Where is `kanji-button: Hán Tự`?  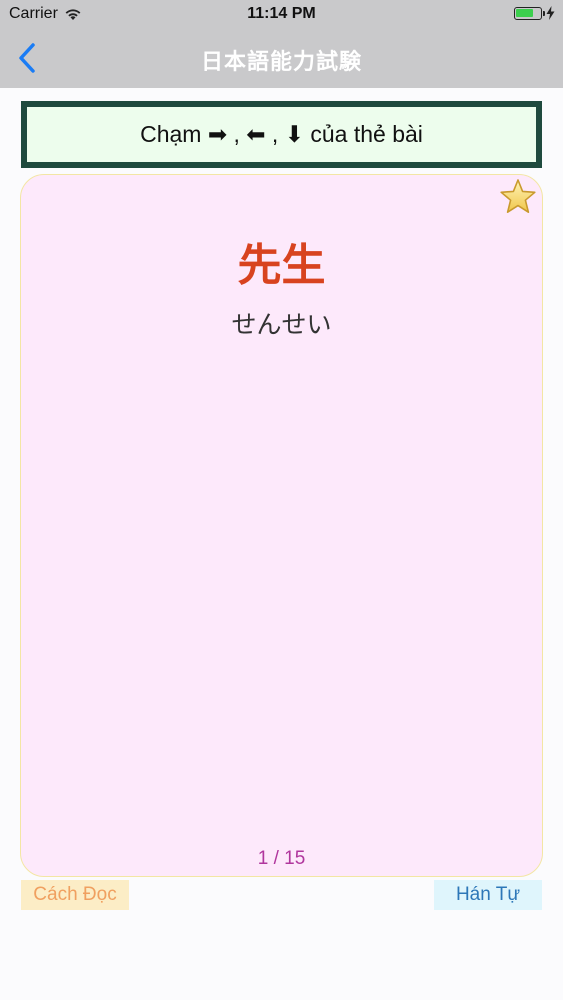 kanji-button: Hán Tự is located at coordinates (488, 895).